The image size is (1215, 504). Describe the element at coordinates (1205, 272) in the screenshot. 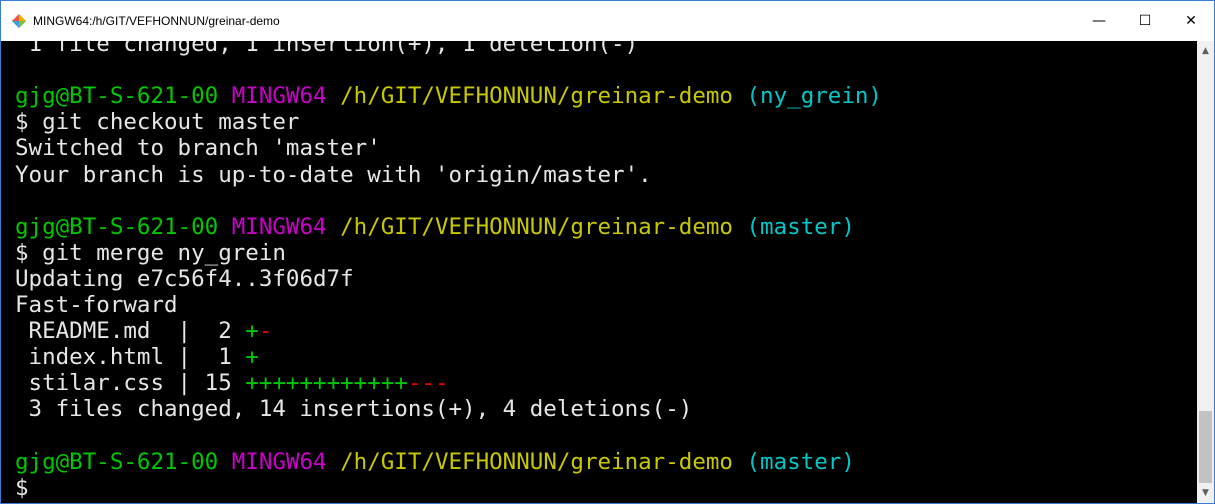

I see `vertical-scrollbar: ▲ ▼` at that location.